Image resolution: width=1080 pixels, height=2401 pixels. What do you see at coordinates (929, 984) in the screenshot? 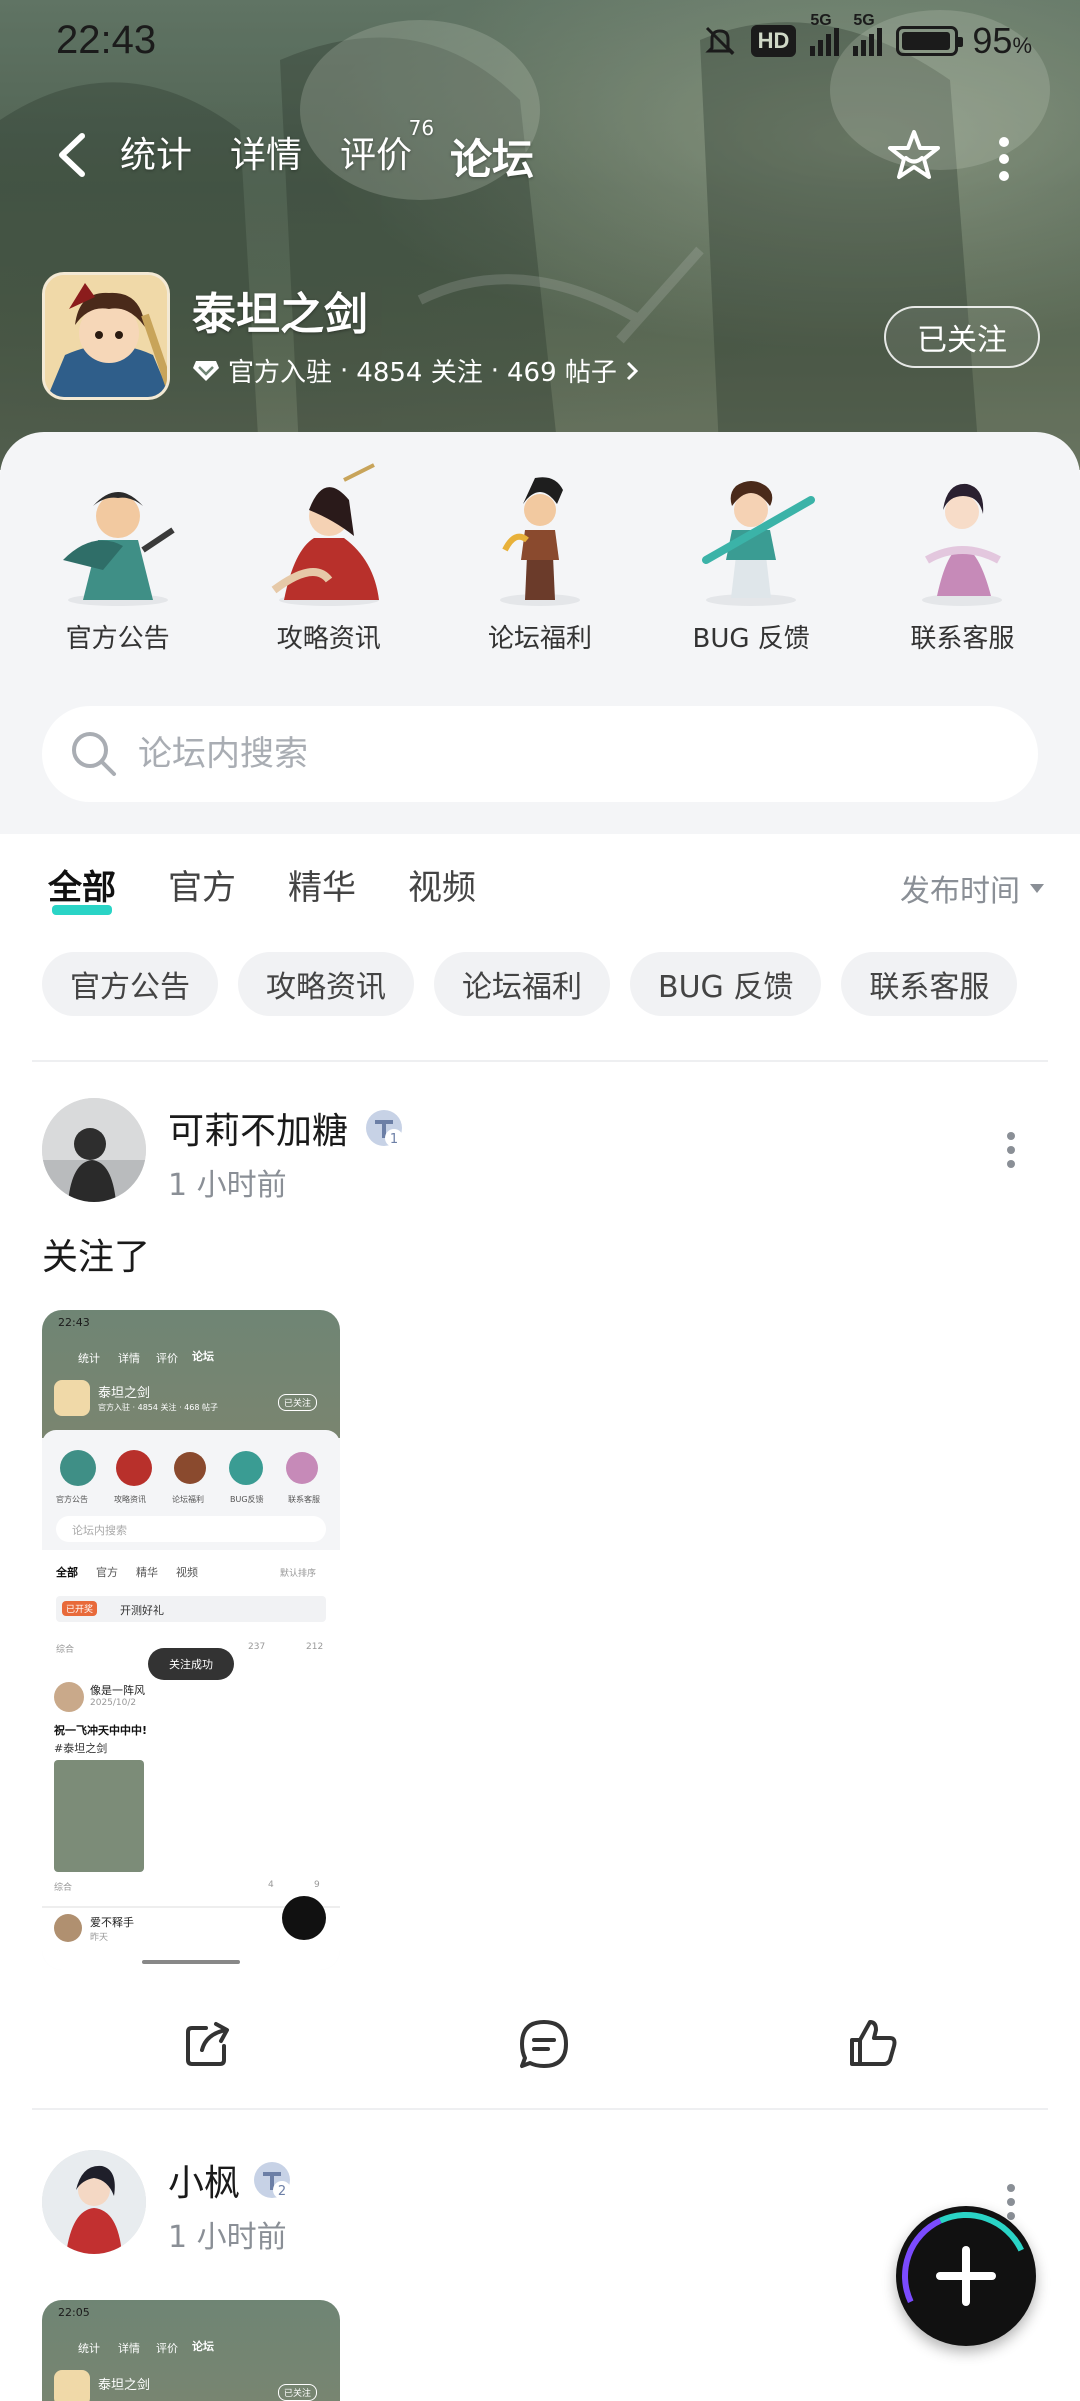
I see `chip-support: 联系客服` at bounding box center [929, 984].